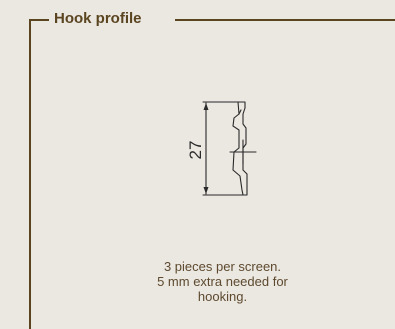 The height and width of the screenshot is (329, 395). I want to click on frame-top-right-border, so click(285, 20).